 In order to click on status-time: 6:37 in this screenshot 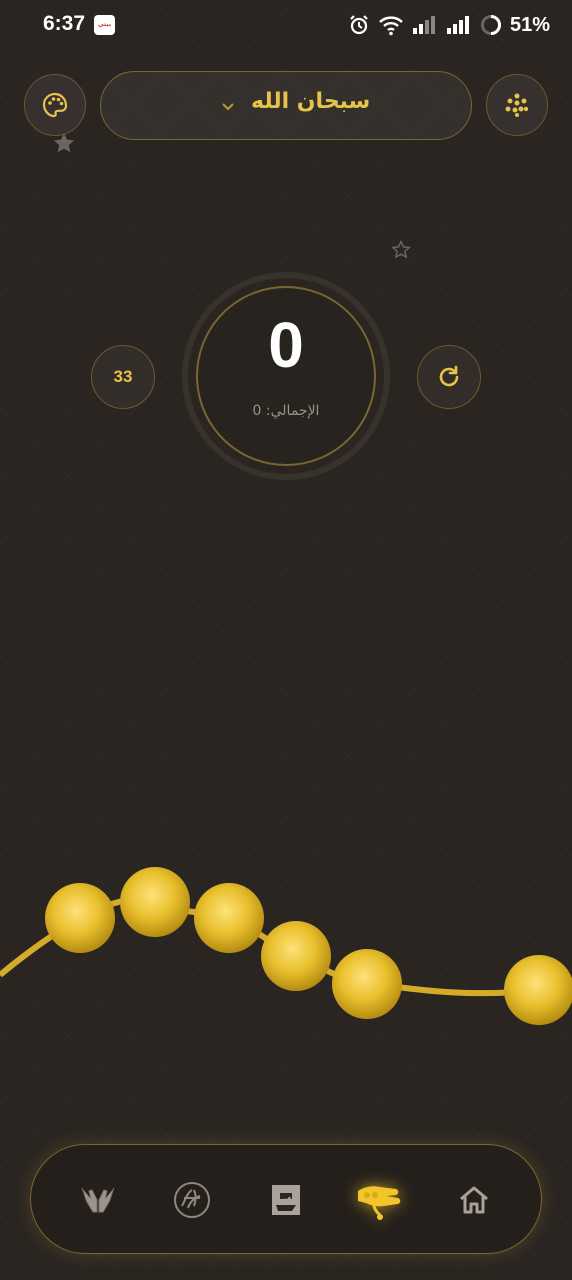, I will do `click(64, 23)`.